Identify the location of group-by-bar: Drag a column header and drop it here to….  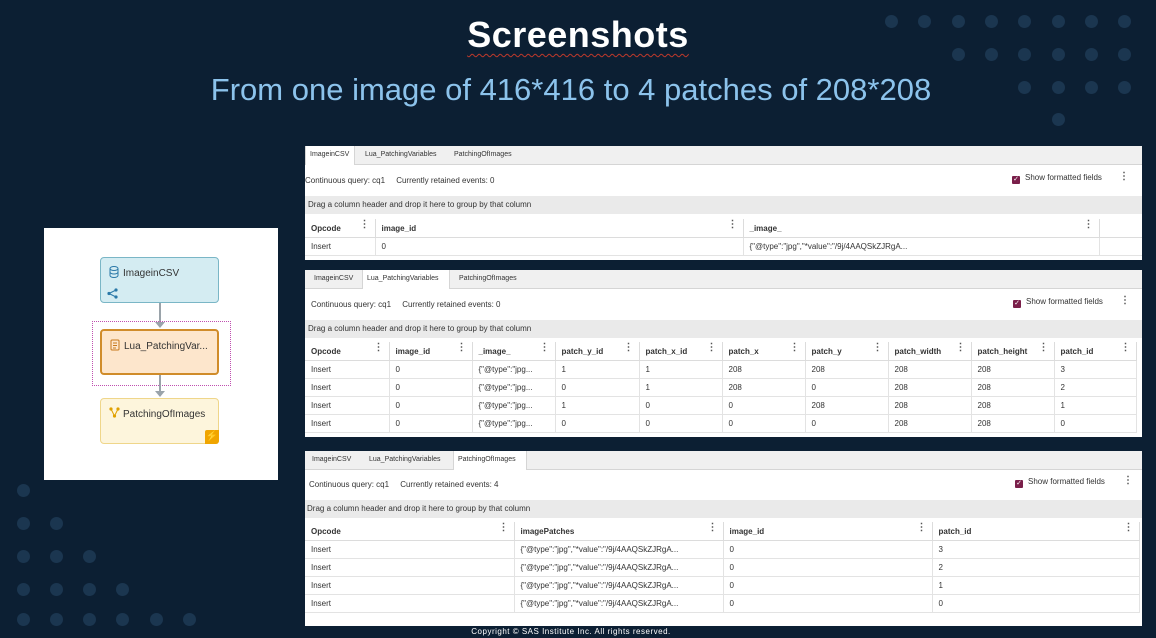
(723, 509).